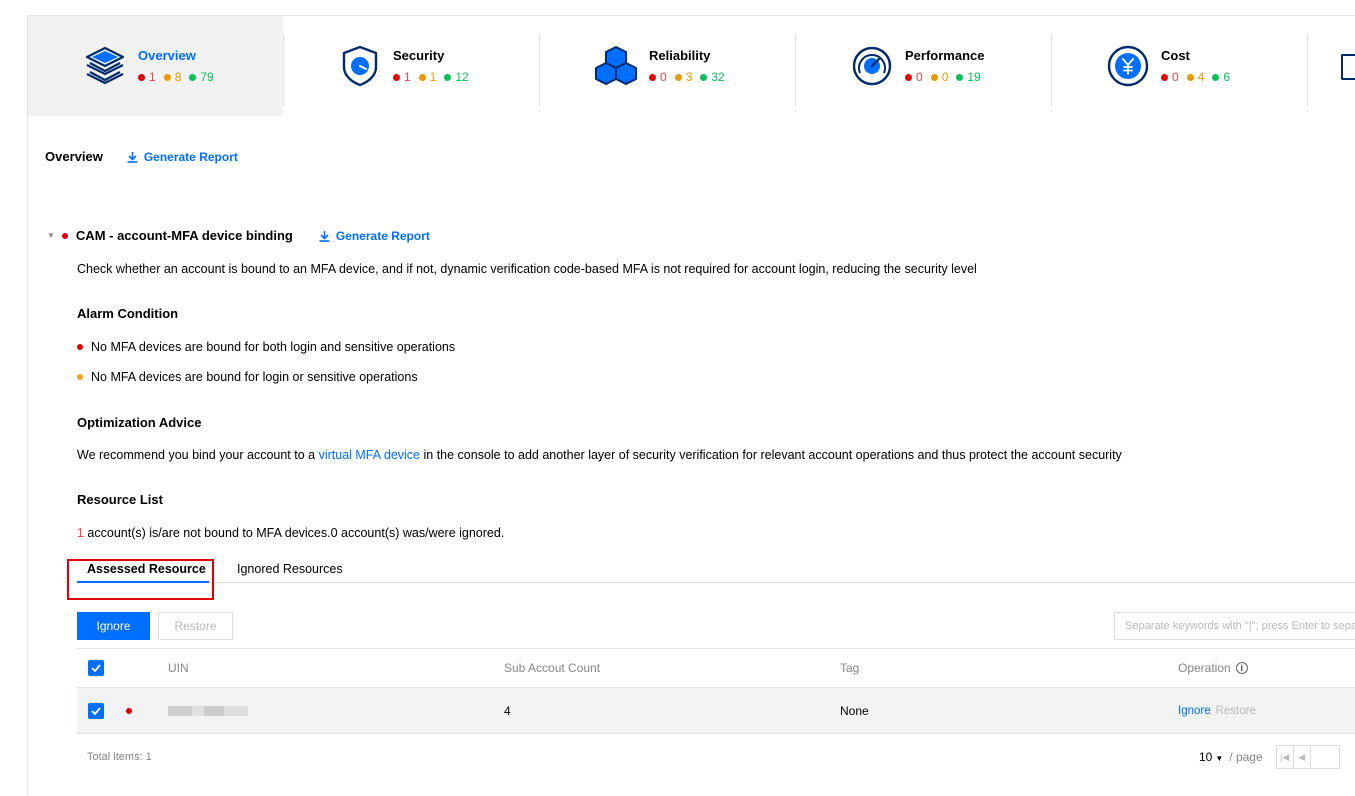 This screenshot has width=1355, height=796. I want to click on tab-overview: Overview 1 8 79, so click(155, 66).